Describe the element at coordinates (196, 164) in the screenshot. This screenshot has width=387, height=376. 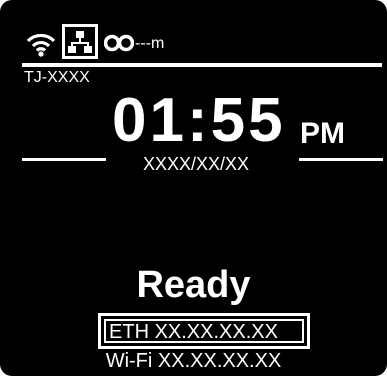
I see `date: XXXX/XX/XX` at that location.